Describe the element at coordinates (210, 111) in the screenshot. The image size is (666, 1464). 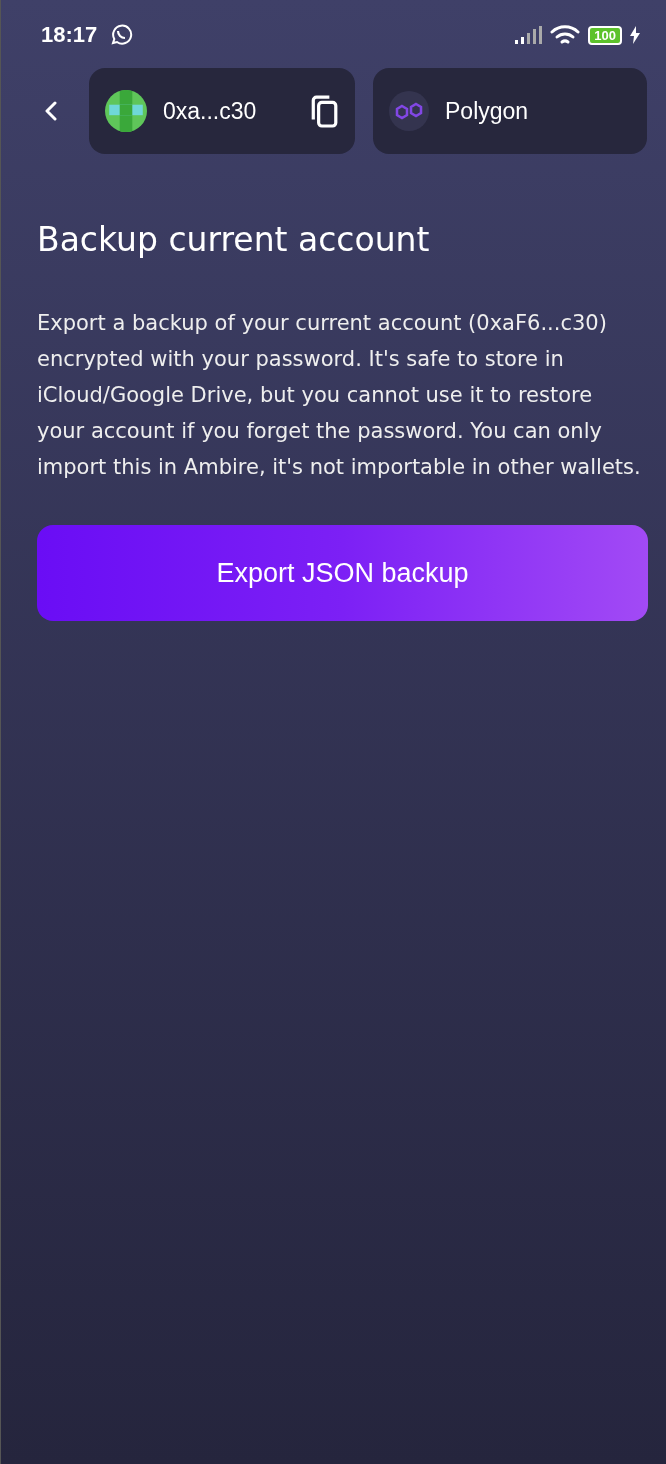
I see `account-address: 0xa...c30` at that location.